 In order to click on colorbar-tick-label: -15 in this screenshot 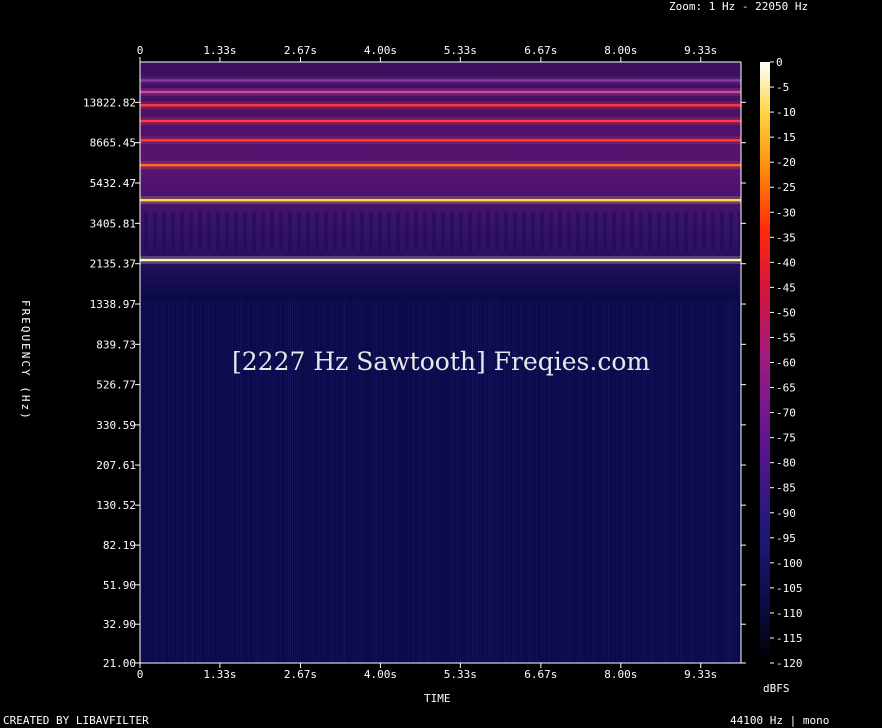, I will do `click(786, 137)`.